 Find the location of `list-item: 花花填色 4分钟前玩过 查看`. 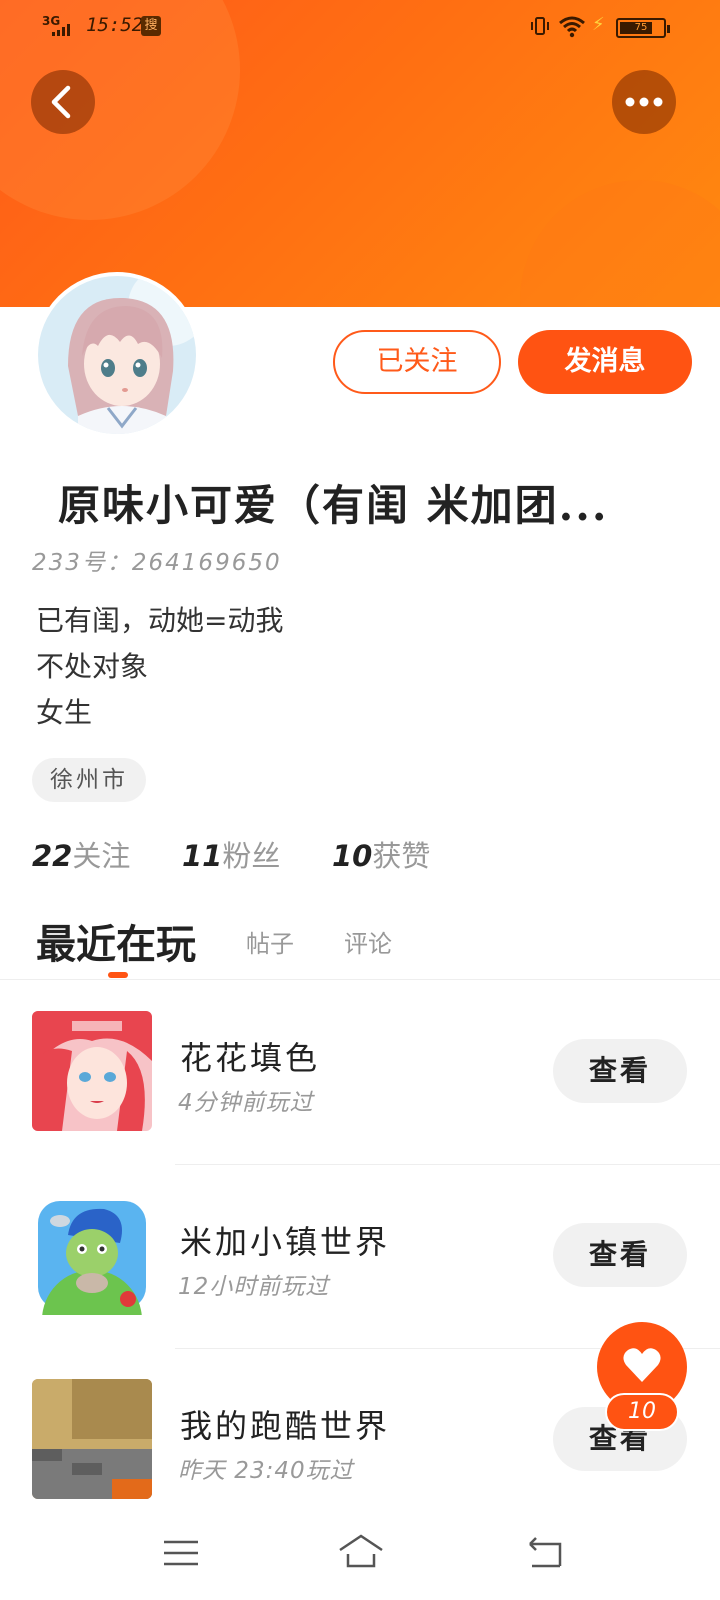

list-item: 花花填色 4分钟前玩过 查看 is located at coordinates (360, 1073).